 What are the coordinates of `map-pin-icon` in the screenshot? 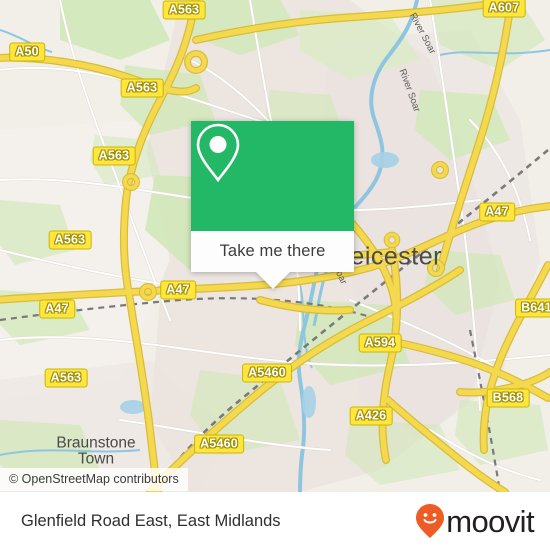 It's located at (218, 153).